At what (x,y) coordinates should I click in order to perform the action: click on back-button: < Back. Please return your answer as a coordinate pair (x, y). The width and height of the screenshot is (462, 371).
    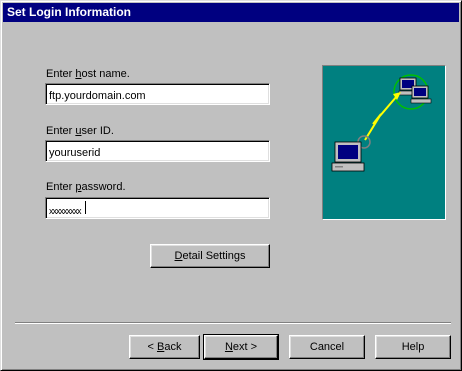
    Looking at the image, I should click on (164, 347).